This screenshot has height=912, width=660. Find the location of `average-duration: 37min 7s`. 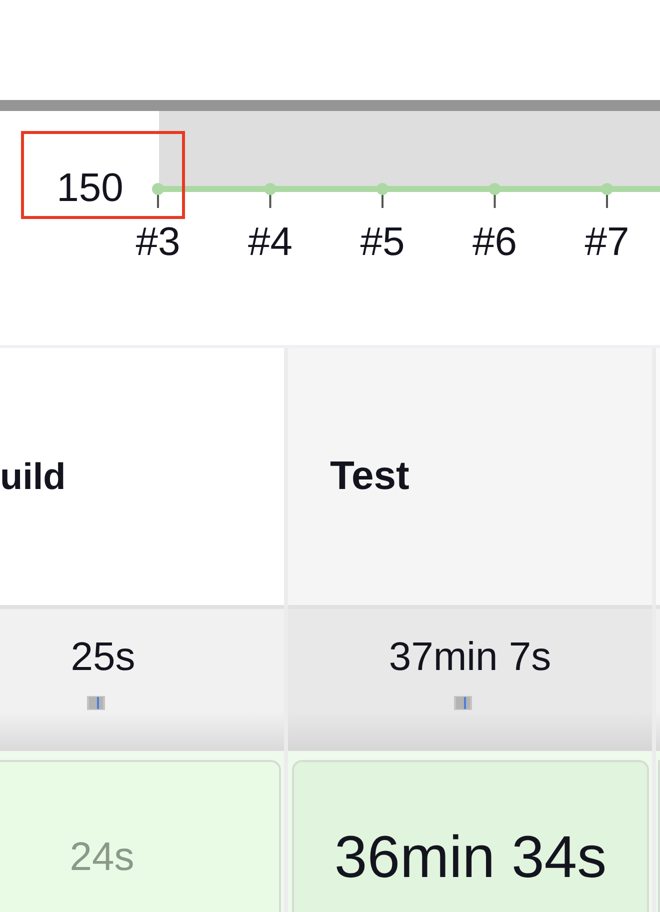

average-duration: 37min 7s is located at coordinates (470, 657).